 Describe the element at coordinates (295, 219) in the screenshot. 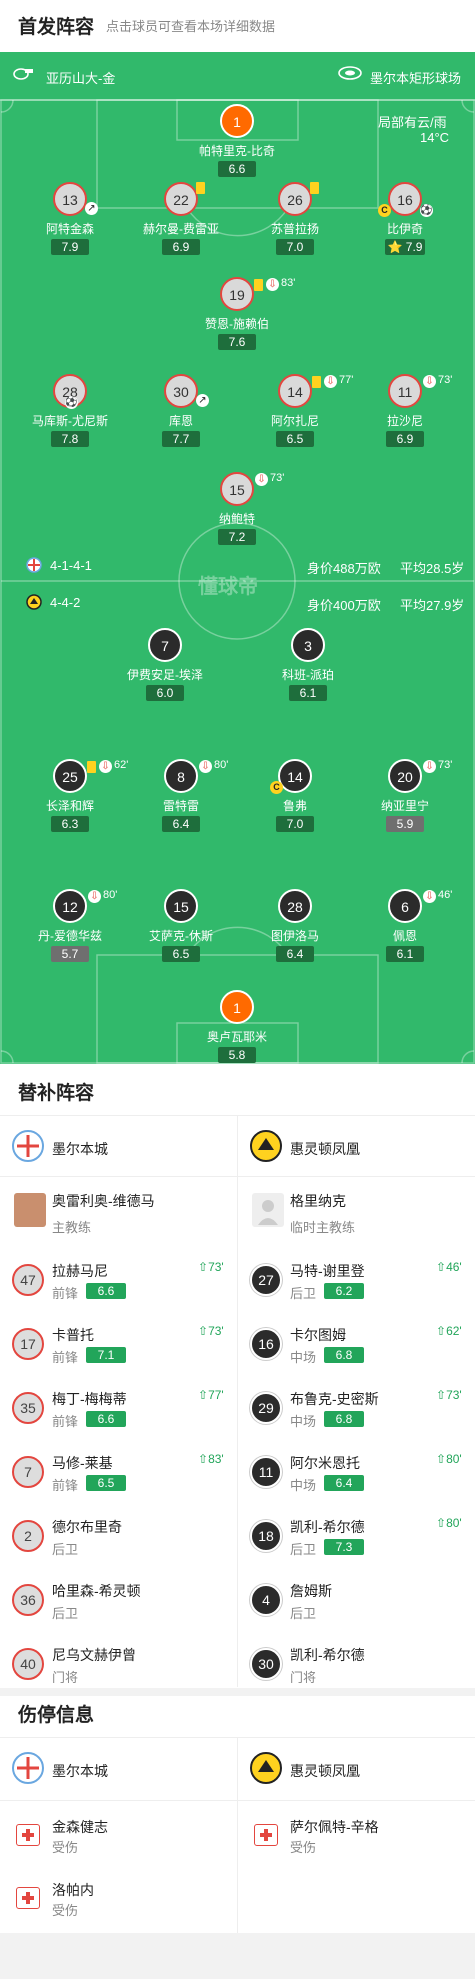

I see `player-home-26: 26 苏普拉扬 7.0` at that location.